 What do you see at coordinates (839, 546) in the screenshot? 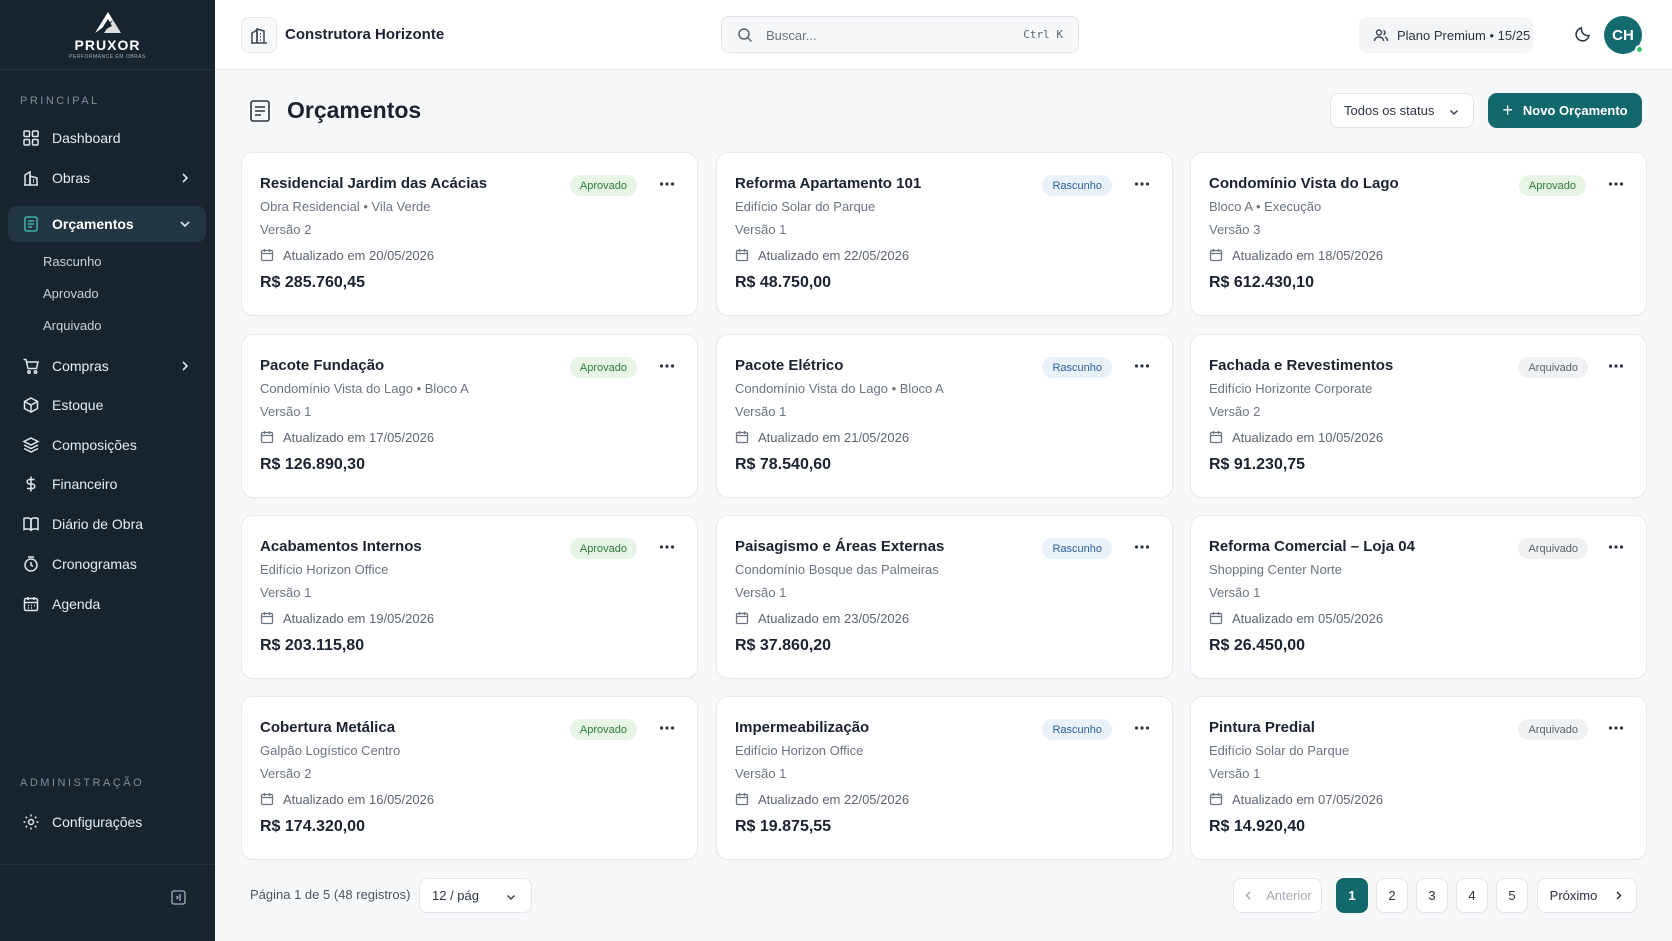
I see `card-title: Paisagismo e Áreas Externas` at bounding box center [839, 546].